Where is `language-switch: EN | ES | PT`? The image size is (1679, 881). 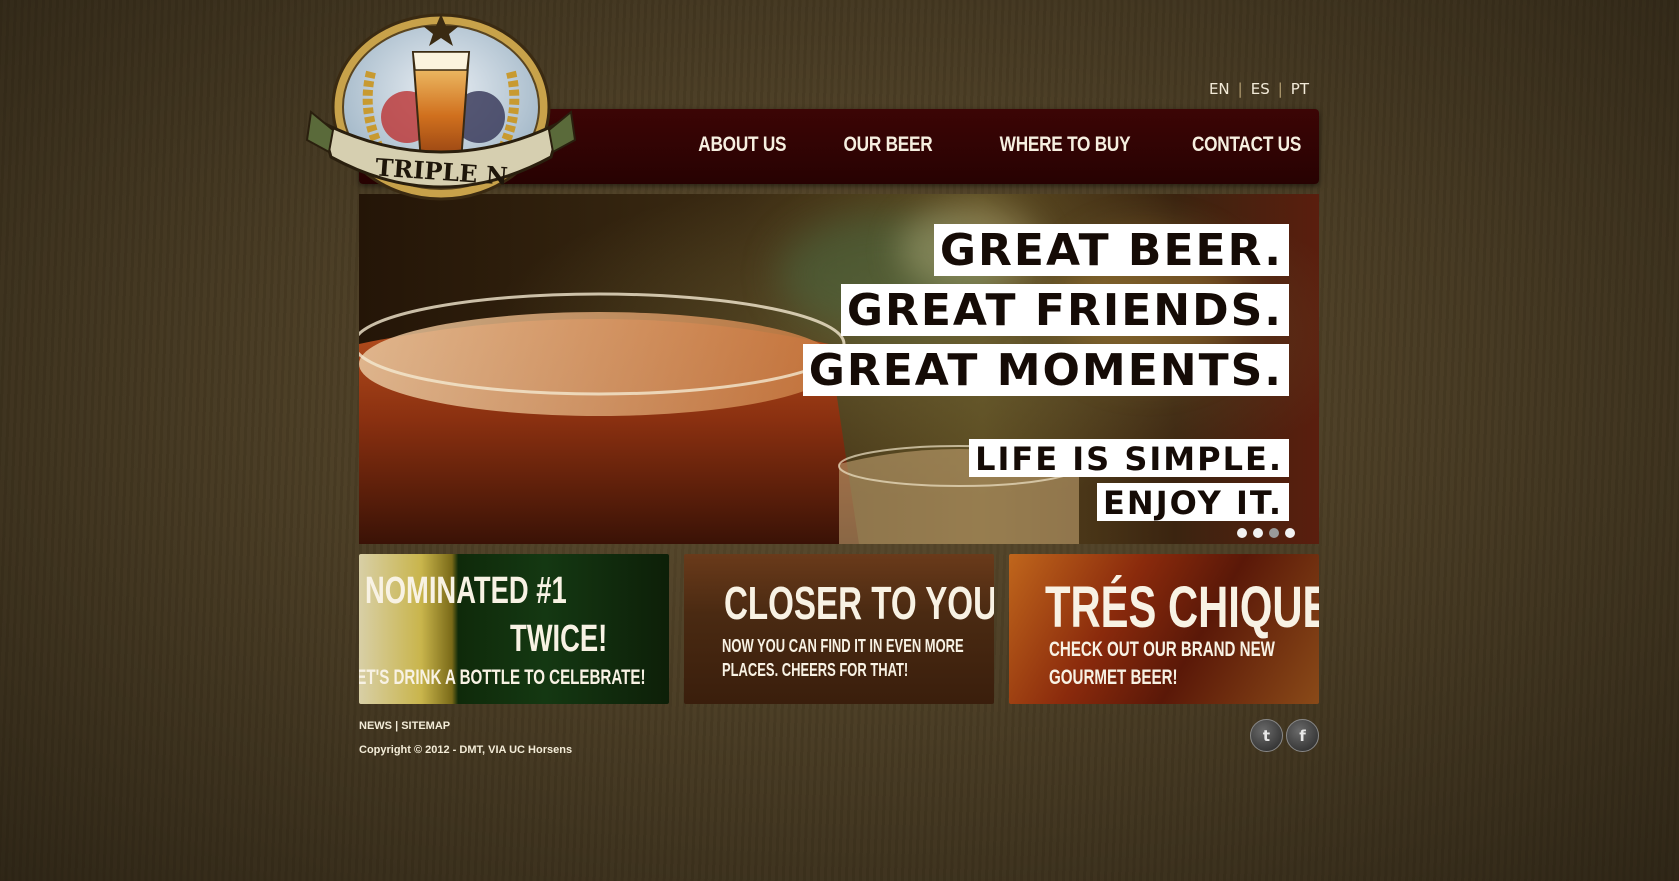 language-switch: EN | ES | PT is located at coordinates (1259, 89).